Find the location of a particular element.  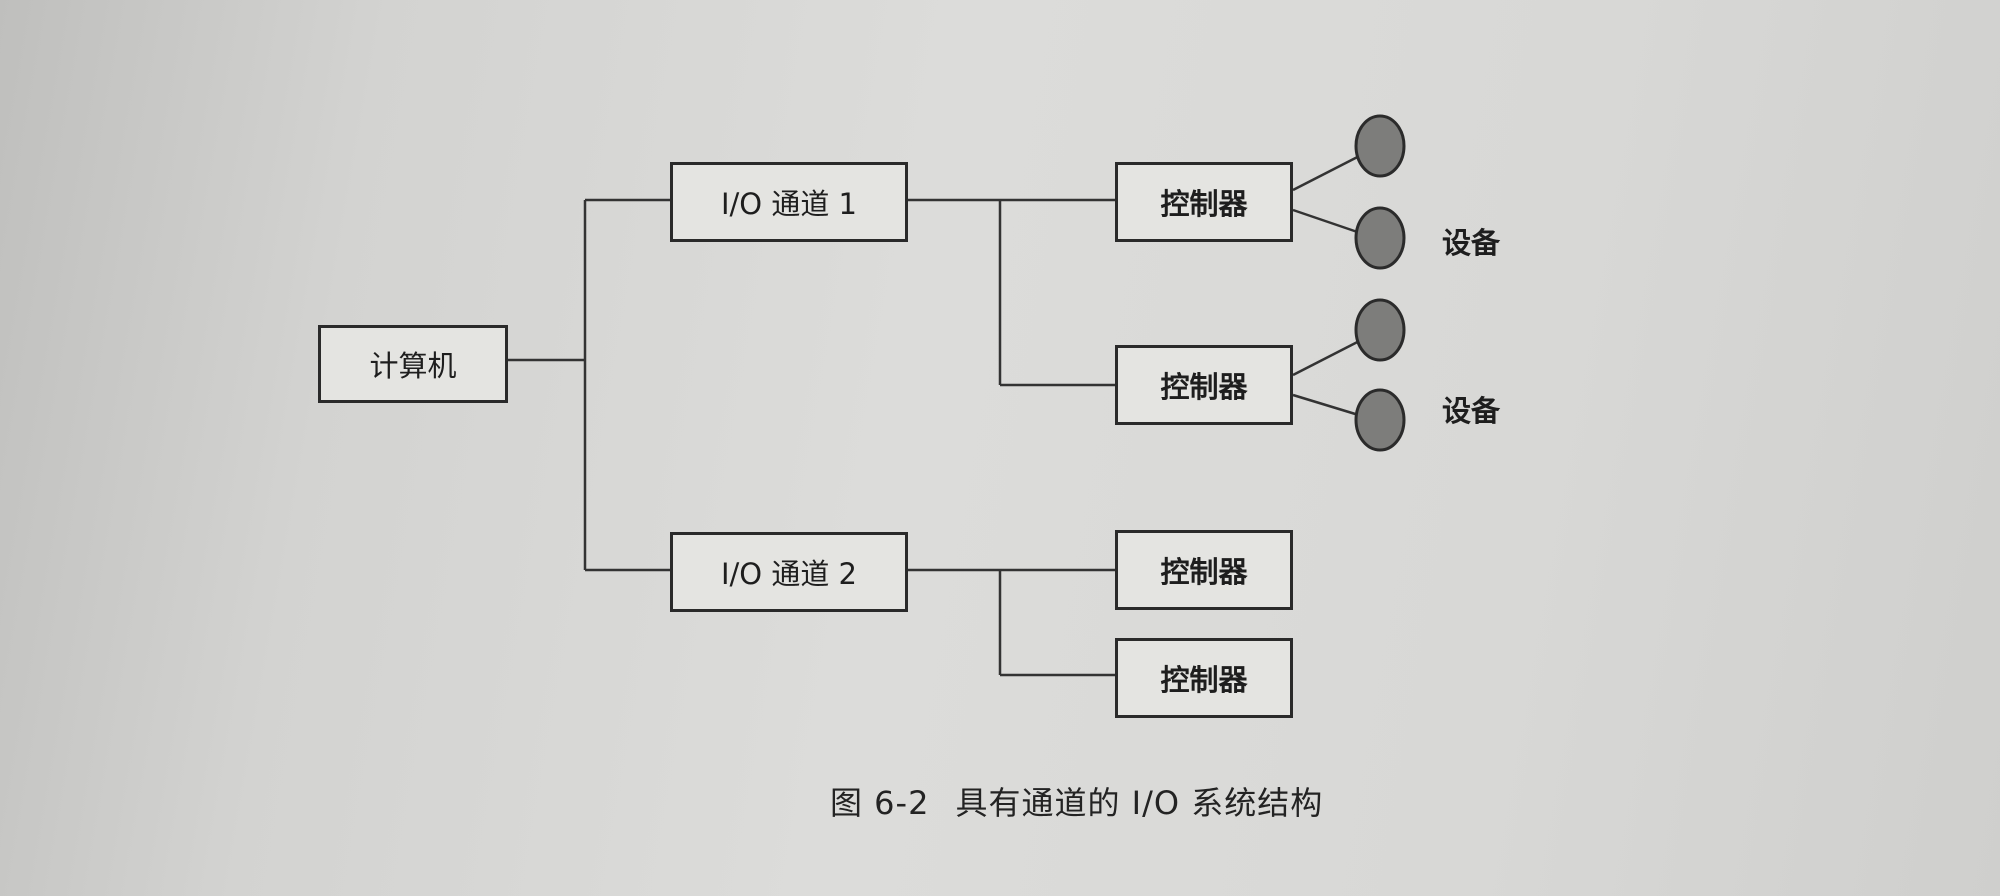

figure-caption: 图 6-2 具有通道的 I/O 系统结构 is located at coordinates (1076, 801).